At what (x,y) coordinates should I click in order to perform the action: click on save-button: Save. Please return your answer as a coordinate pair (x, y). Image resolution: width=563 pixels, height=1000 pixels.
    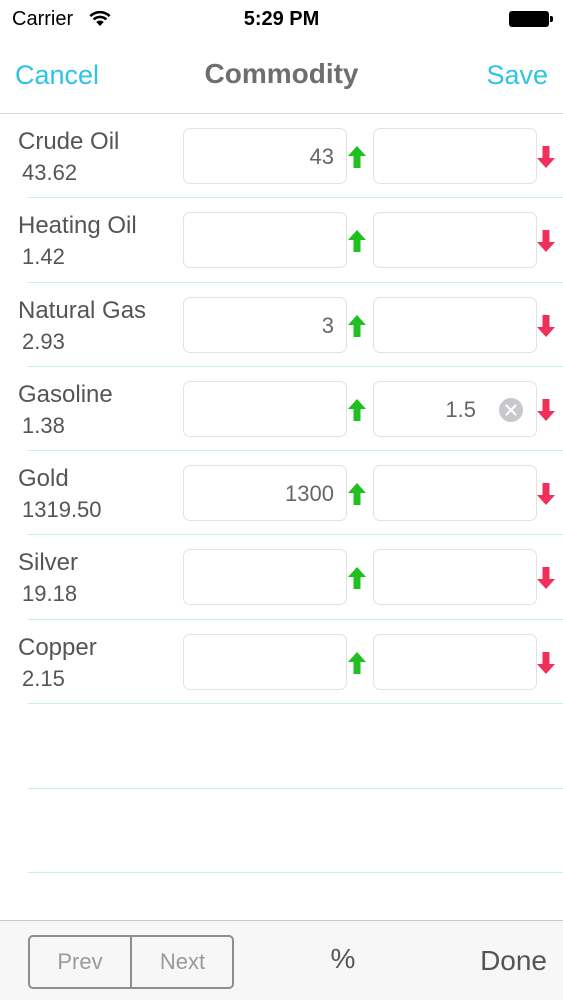
    Looking at the image, I should click on (517, 75).